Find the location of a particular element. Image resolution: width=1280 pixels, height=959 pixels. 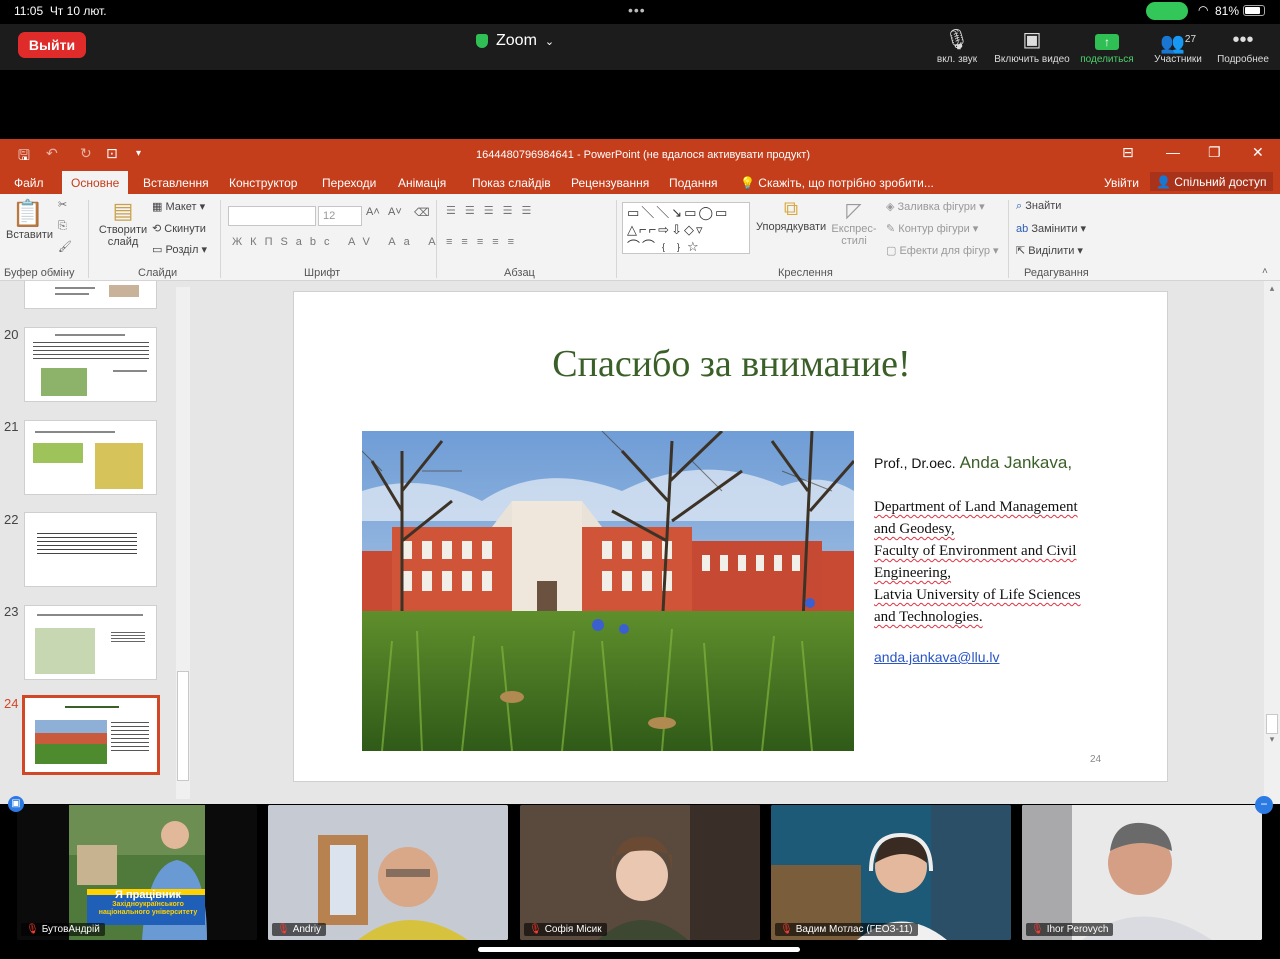

shape-fill-button: ◈ Заливка фігури ▾ is located at coordinates (935, 206).